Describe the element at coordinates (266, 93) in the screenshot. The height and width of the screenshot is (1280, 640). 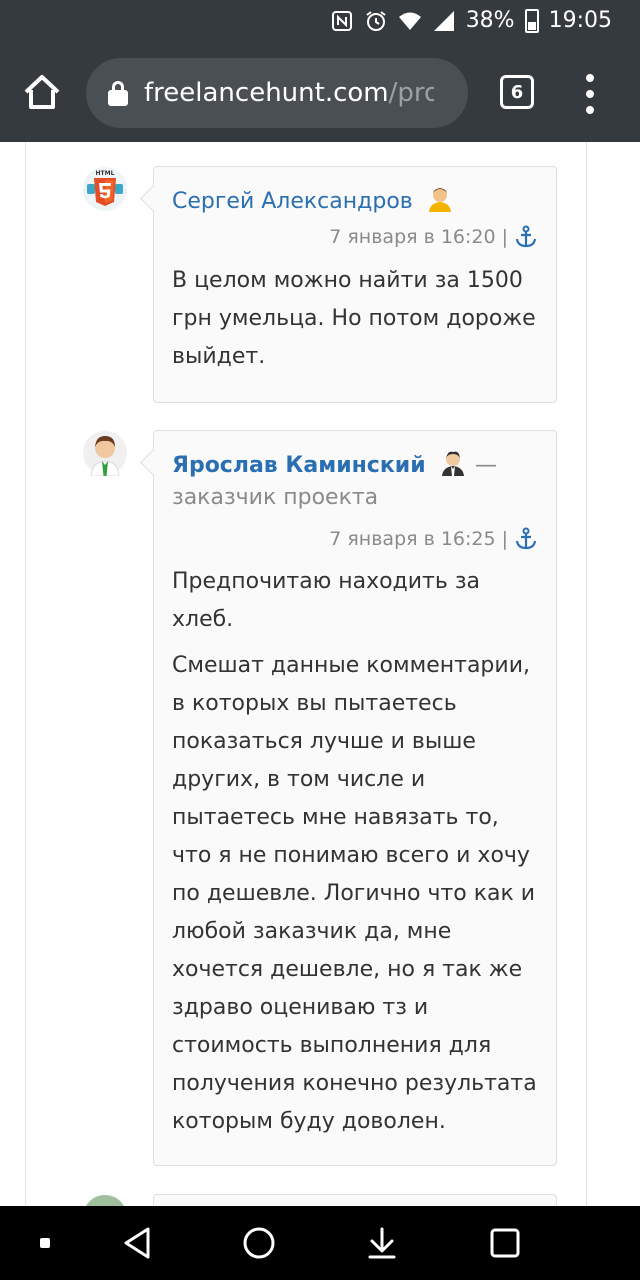
I see `url-domain: freelancehunt.com` at that location.